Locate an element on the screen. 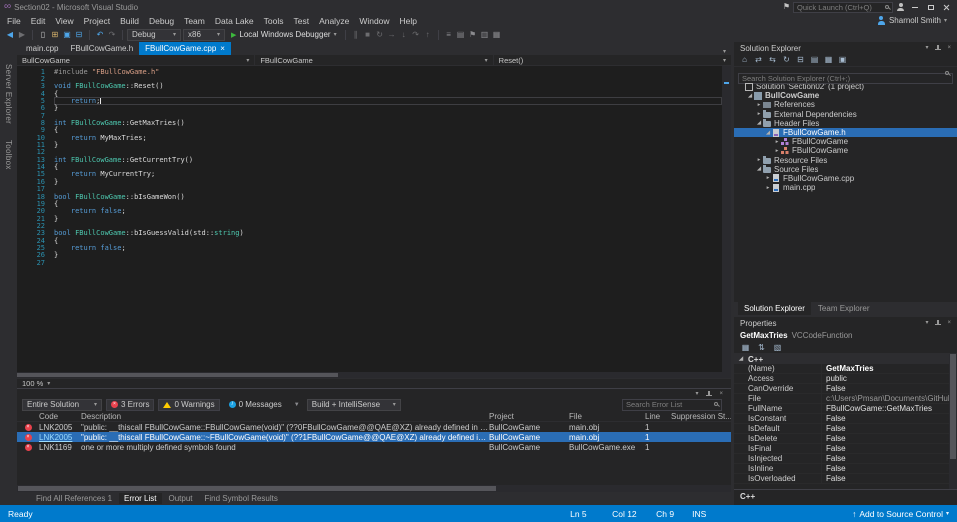 Image resolution: width=957 pixels, height=522 pixels. error-list-search-input is located at coordinates (672, 404).